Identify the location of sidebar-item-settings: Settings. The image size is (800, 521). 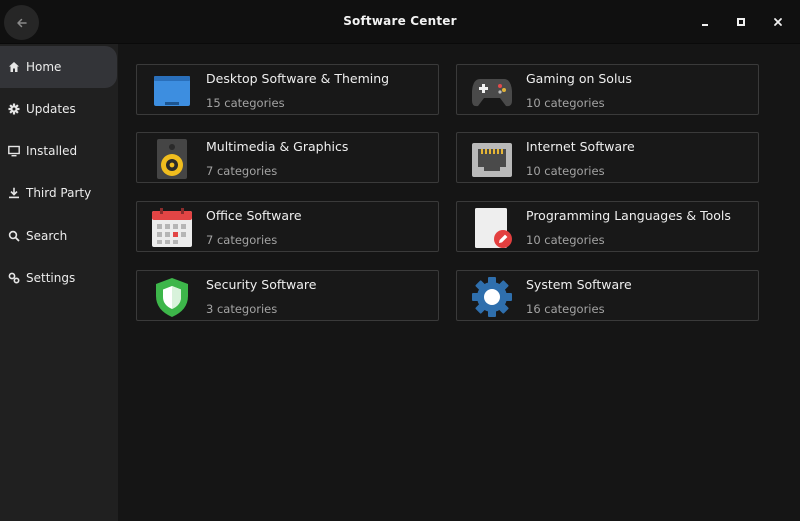
(58, 278).